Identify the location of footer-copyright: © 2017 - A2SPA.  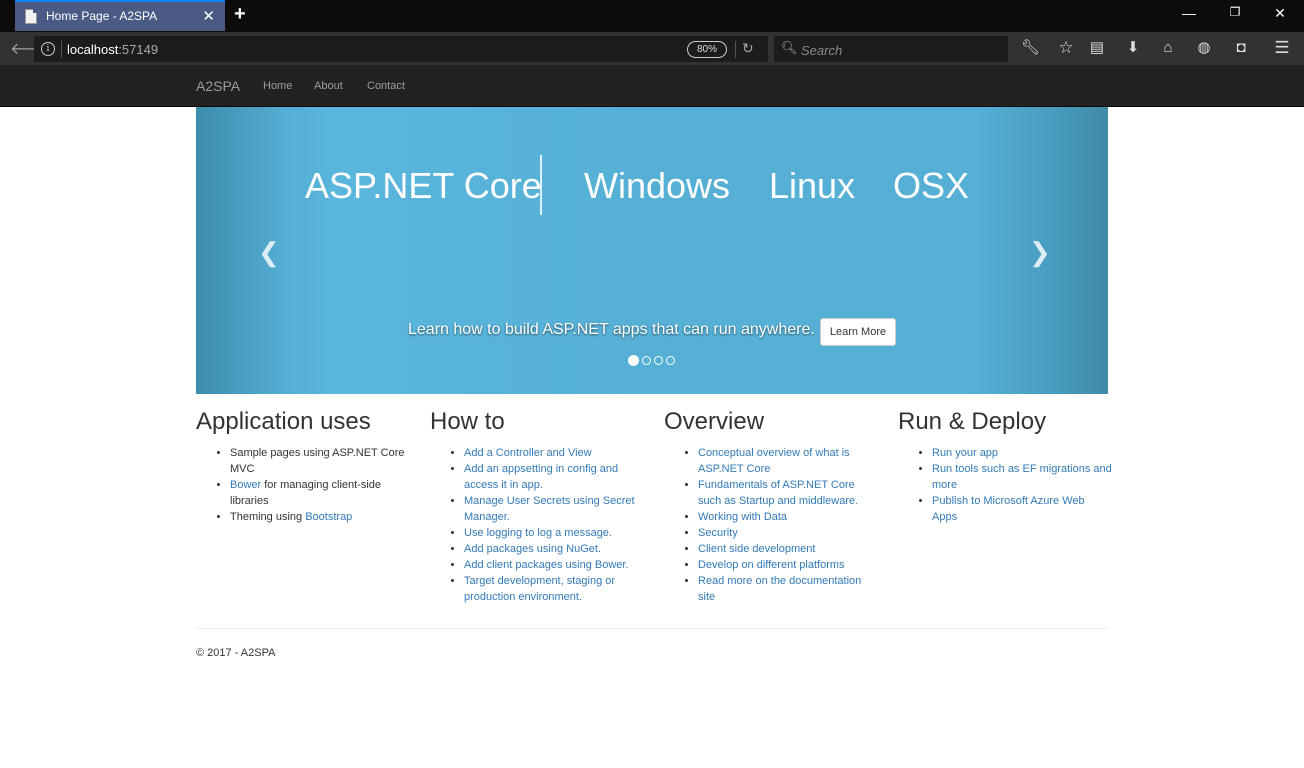
(236, 653).